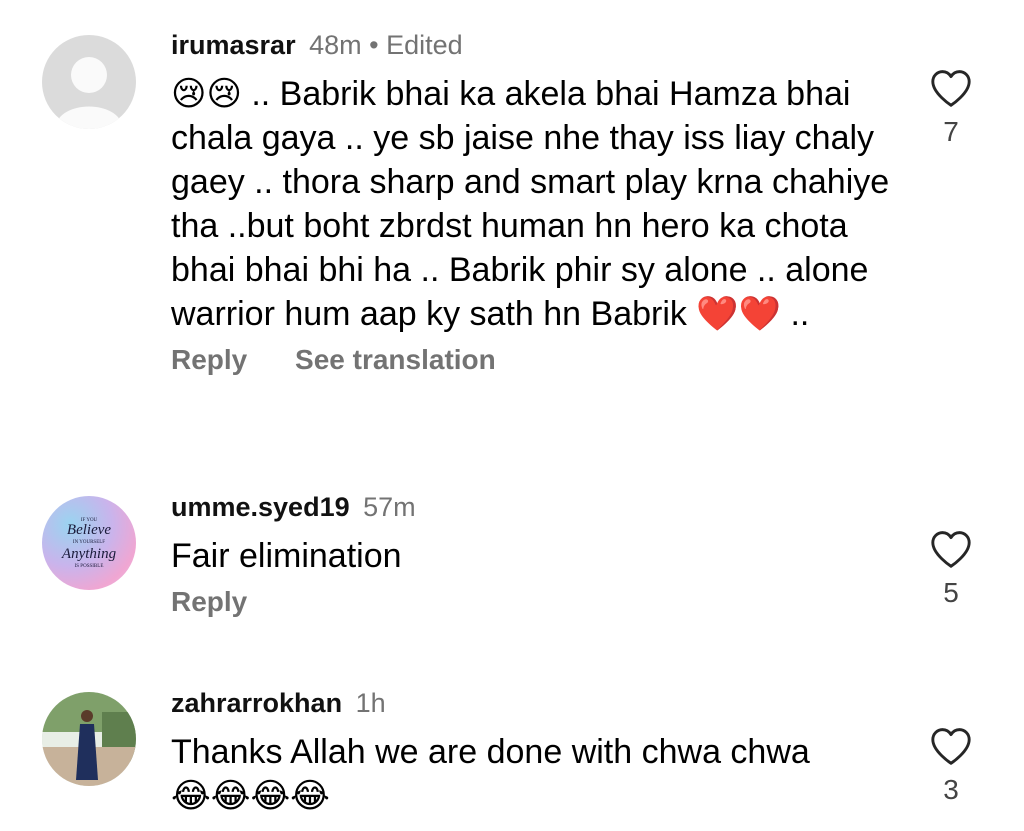 The image size is (1024, 831). Describe the element at coordinates (371, 703) in the screenshot. I see `timestamp: 1h` at that location.